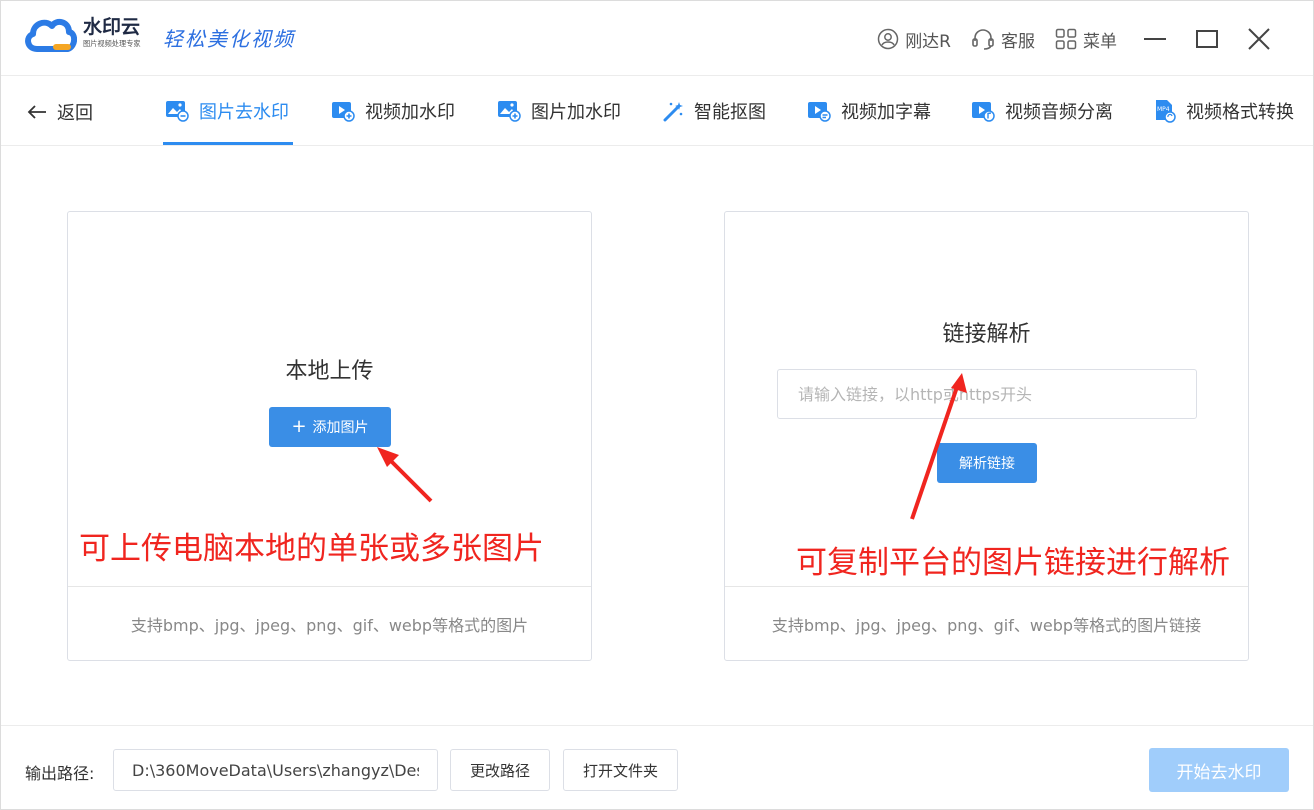 The image size is (1314, 810). What do you see at coordinates (1219, 770) in the screenshot?
I see `start-remove-watermark-button: 开始去水印` at bounding box center [1219, 770].